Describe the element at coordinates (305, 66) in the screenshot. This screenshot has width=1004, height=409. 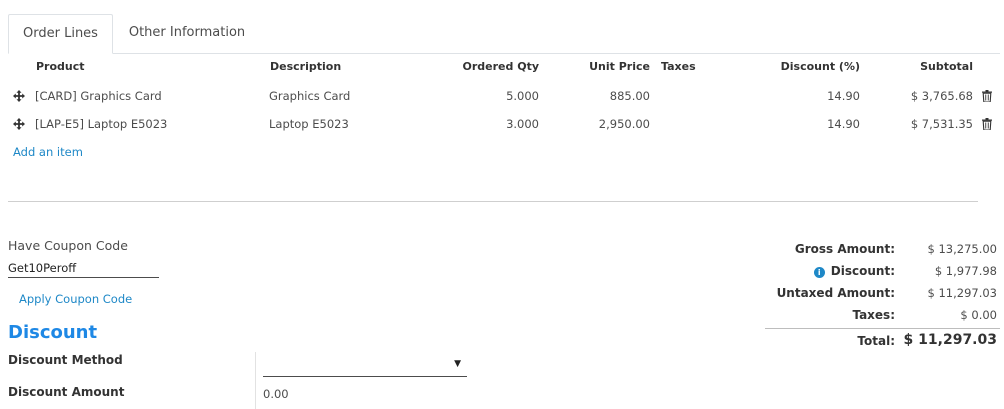
I see `column-header-description: Description` at that location.